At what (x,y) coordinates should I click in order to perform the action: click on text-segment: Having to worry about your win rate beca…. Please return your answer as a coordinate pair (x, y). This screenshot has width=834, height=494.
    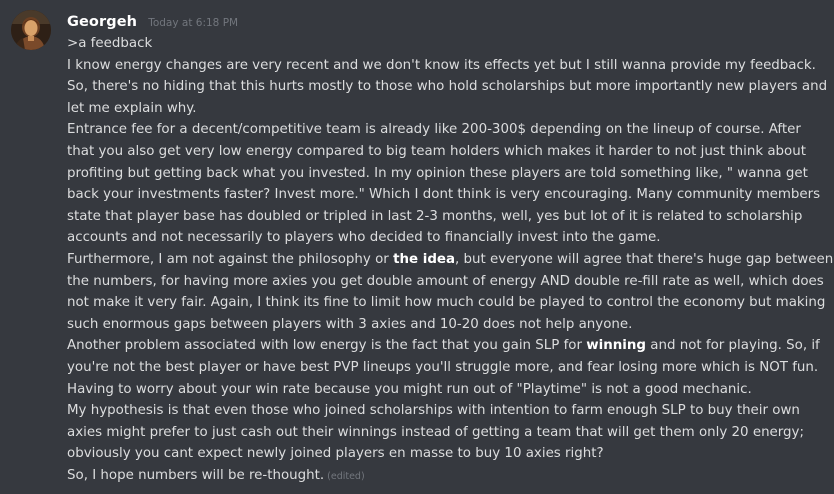
    Looking at the image, I should click on (409, 389).